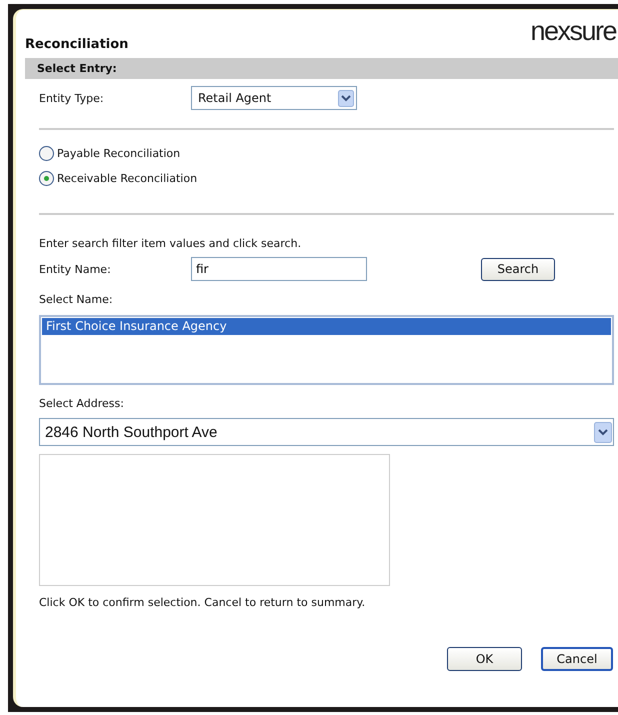 The height and width of the screenshot is (715, 618). I want to click on section-header: Select Entry:, so click(321, 68).